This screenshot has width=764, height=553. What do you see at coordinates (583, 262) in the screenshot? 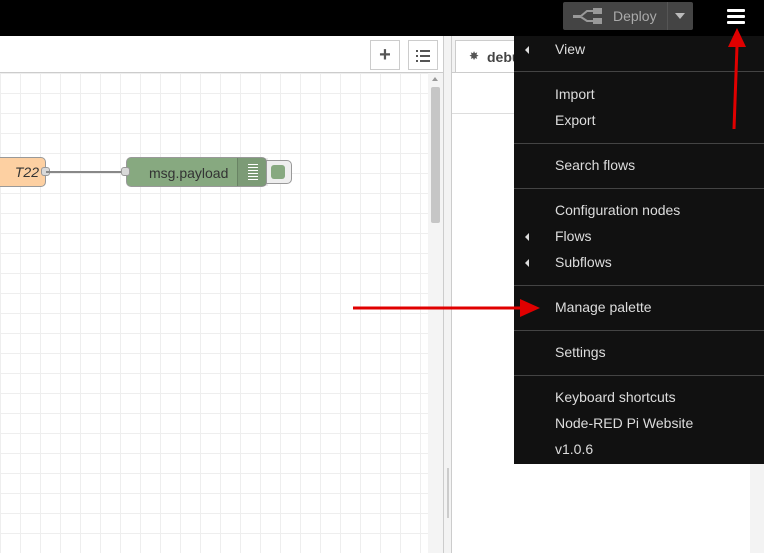
I see `menu-item-label: Subflows` at bounding box center [583, 262].